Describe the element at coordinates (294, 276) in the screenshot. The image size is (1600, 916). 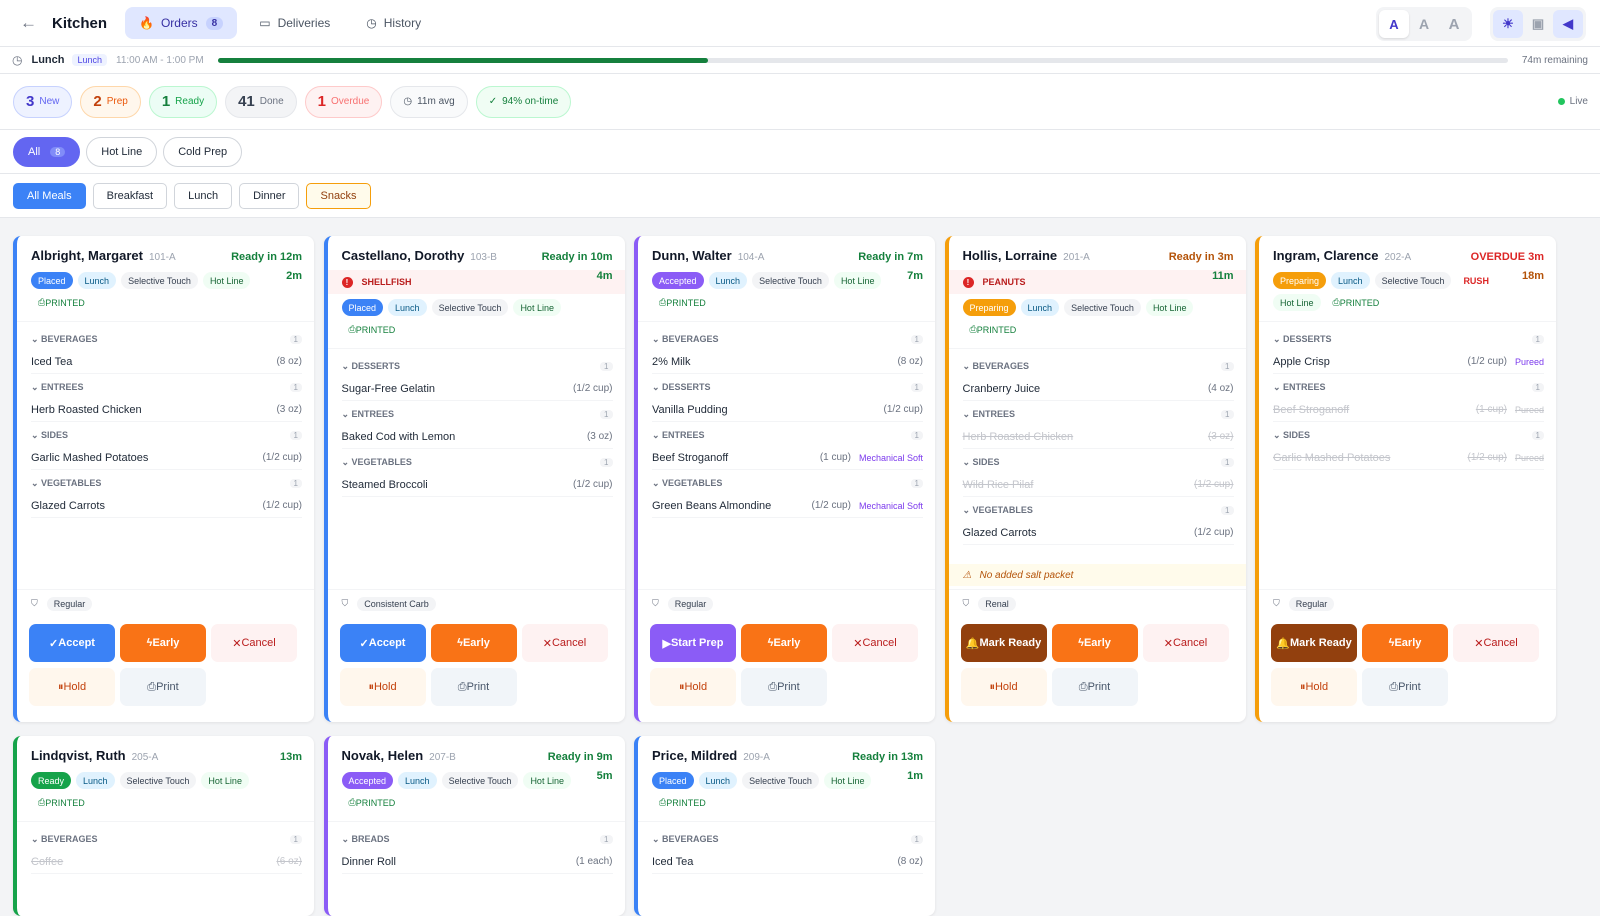
I see `elapsed-time: 2m` at that location.